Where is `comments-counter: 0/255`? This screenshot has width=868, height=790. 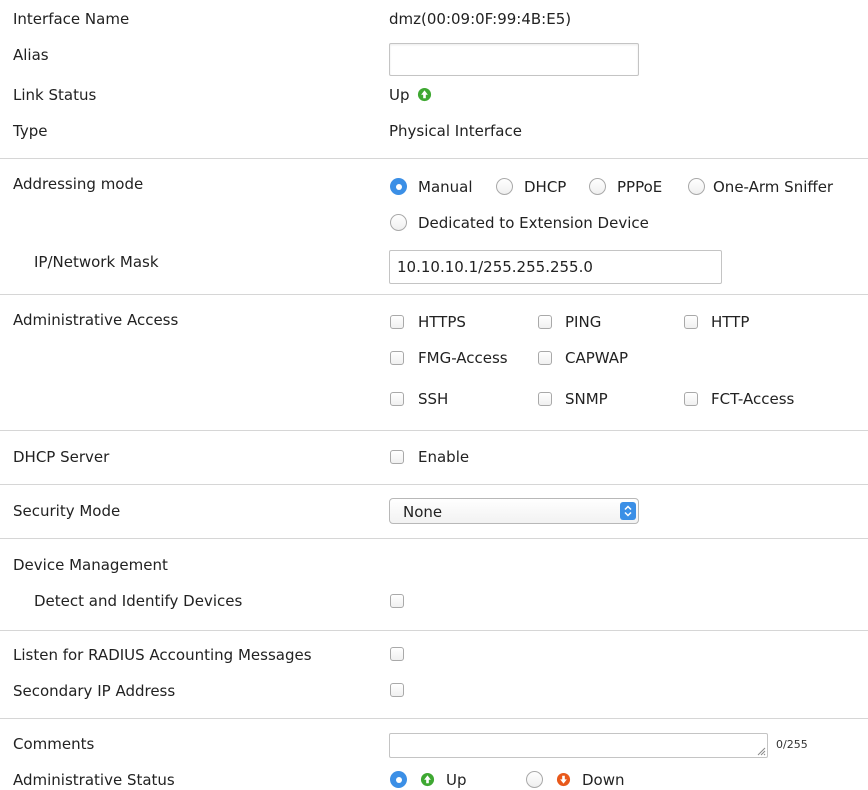 comments-counter: 0/255 is located at coordinates (792, 744).